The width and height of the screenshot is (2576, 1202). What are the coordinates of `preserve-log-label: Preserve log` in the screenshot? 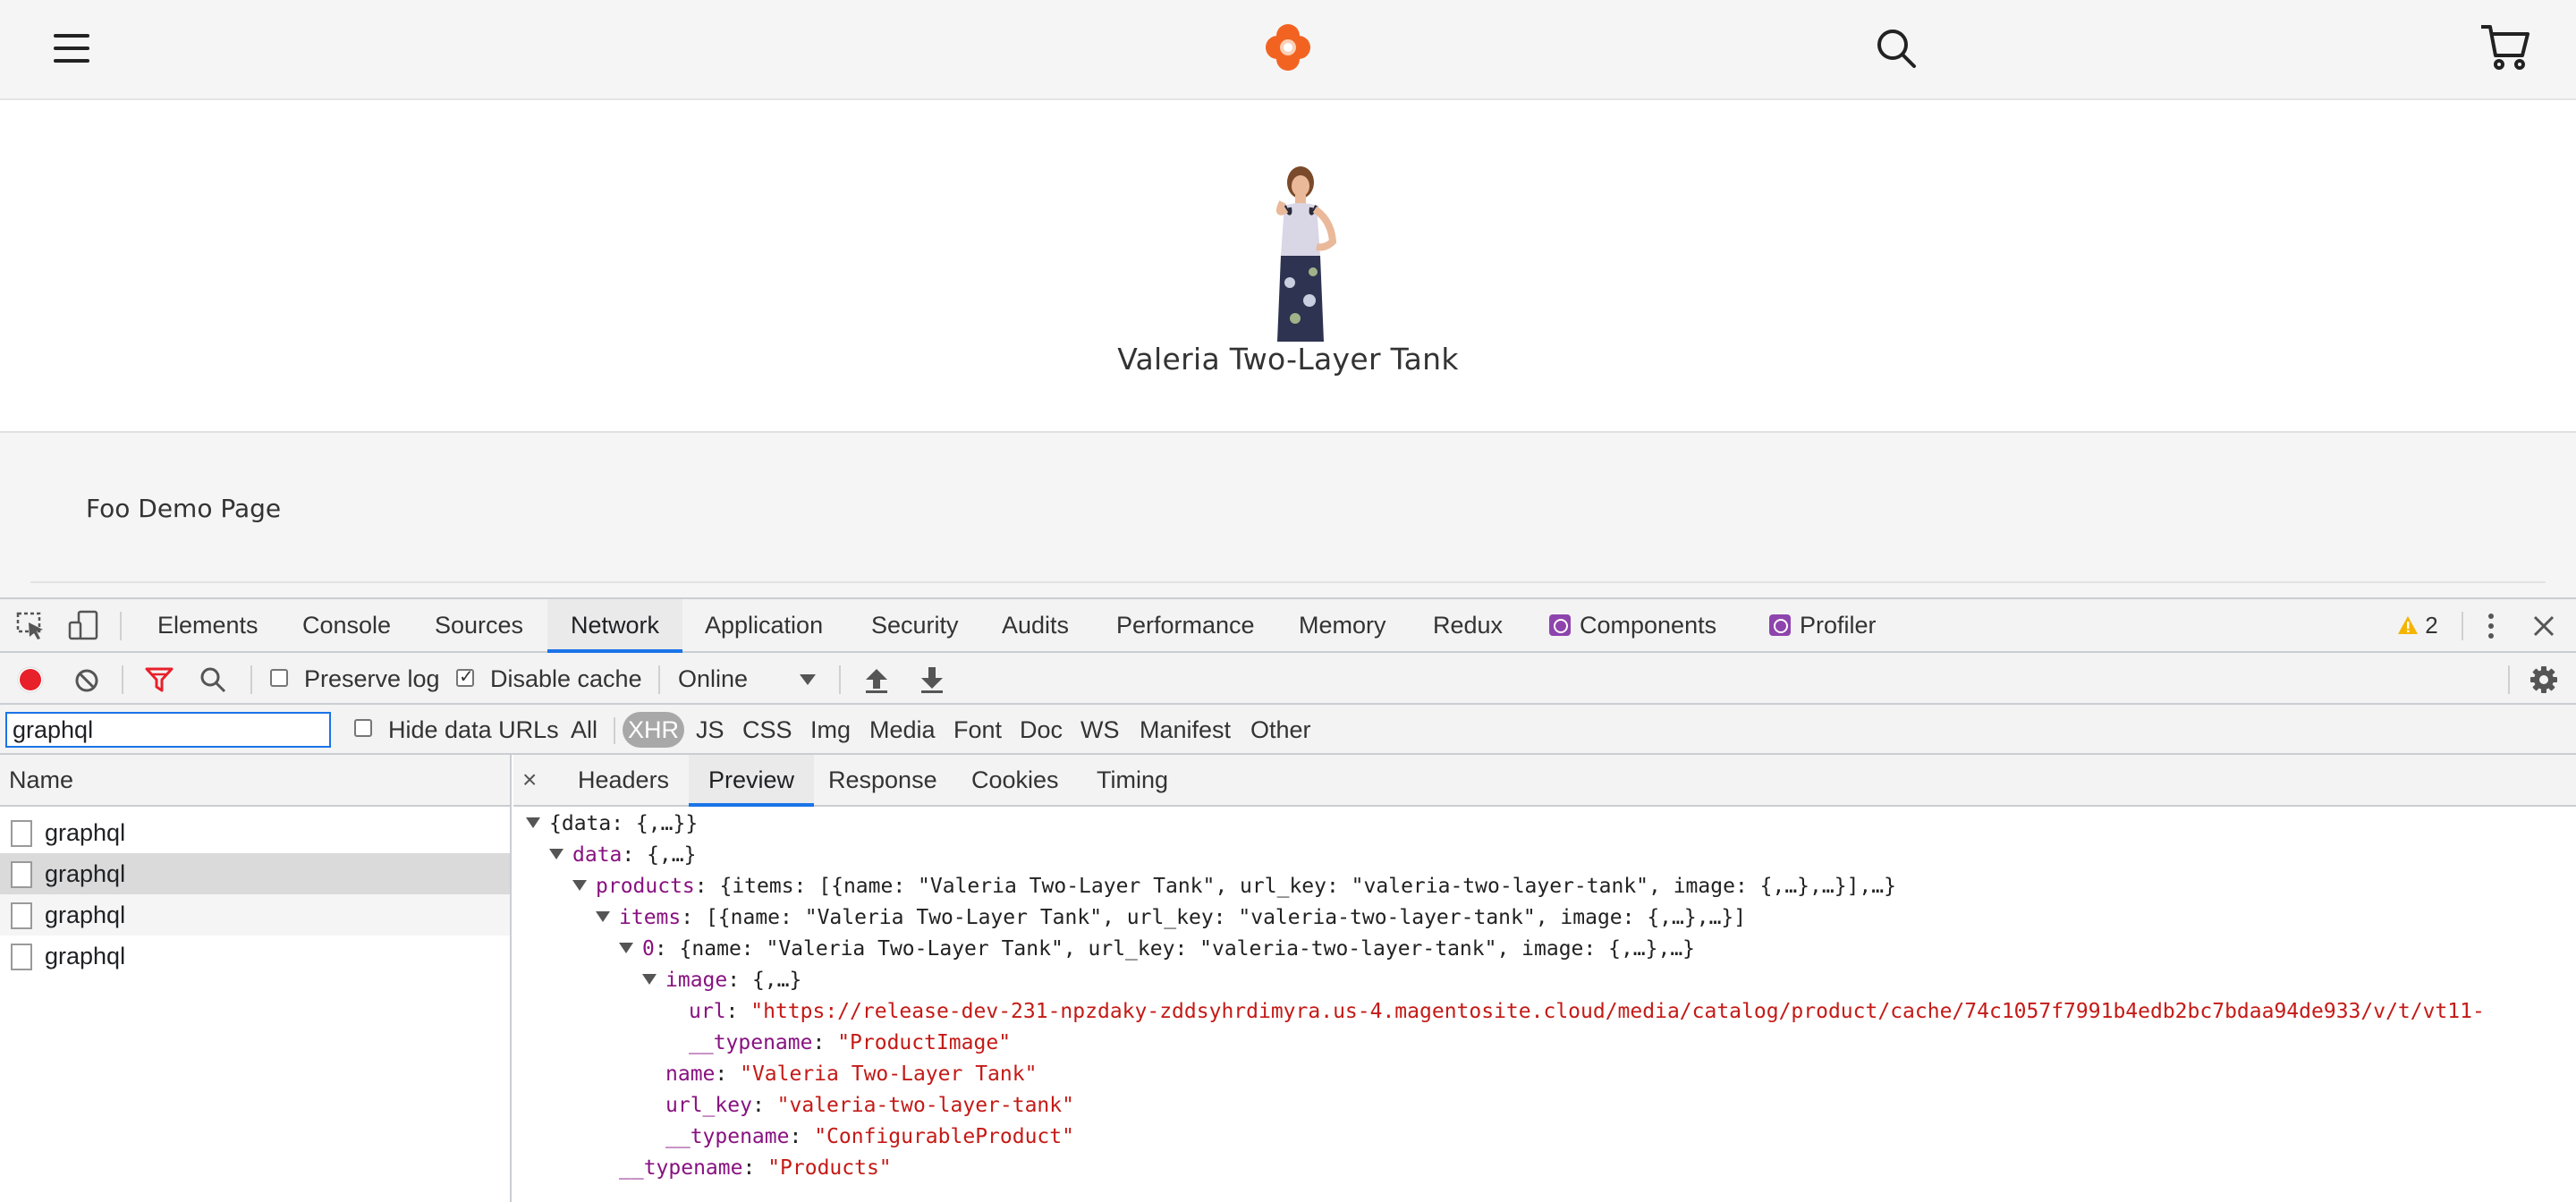 It's located at (372, 679).